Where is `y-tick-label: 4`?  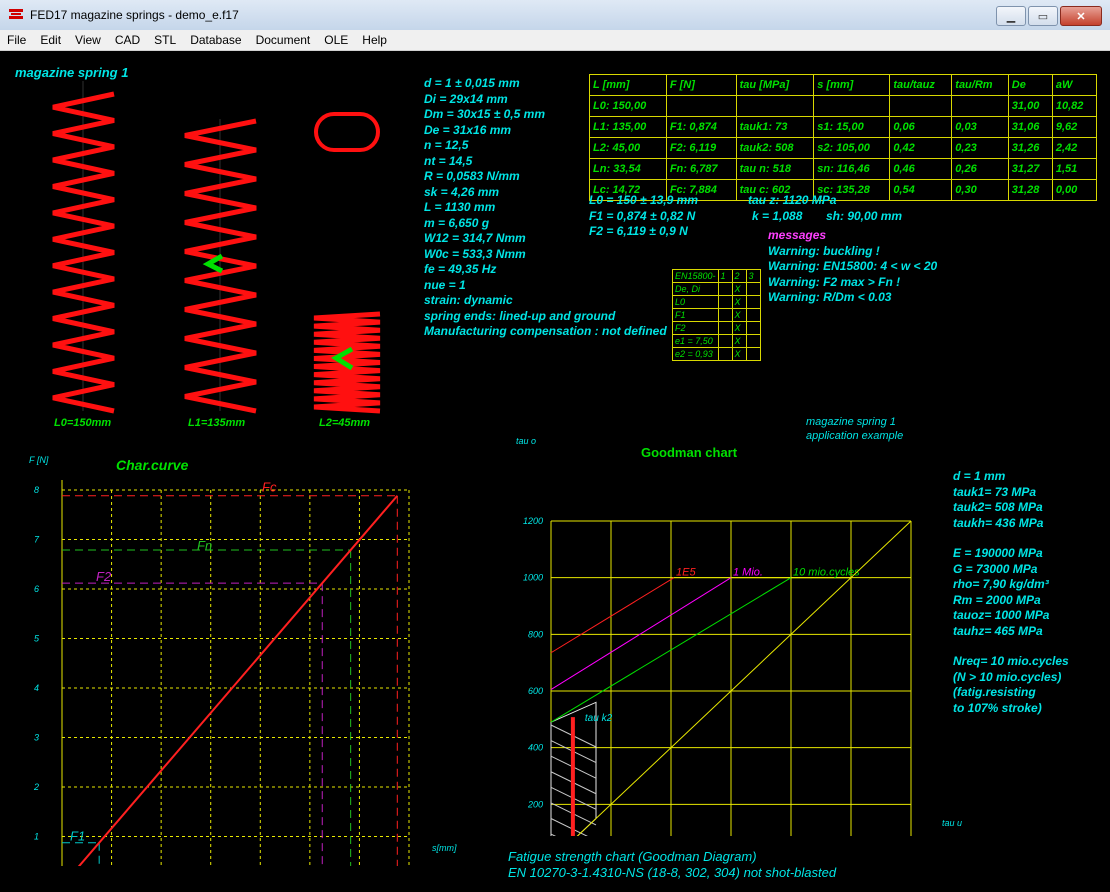 y-tick-label: 4 is located at coordinates (36, 688).